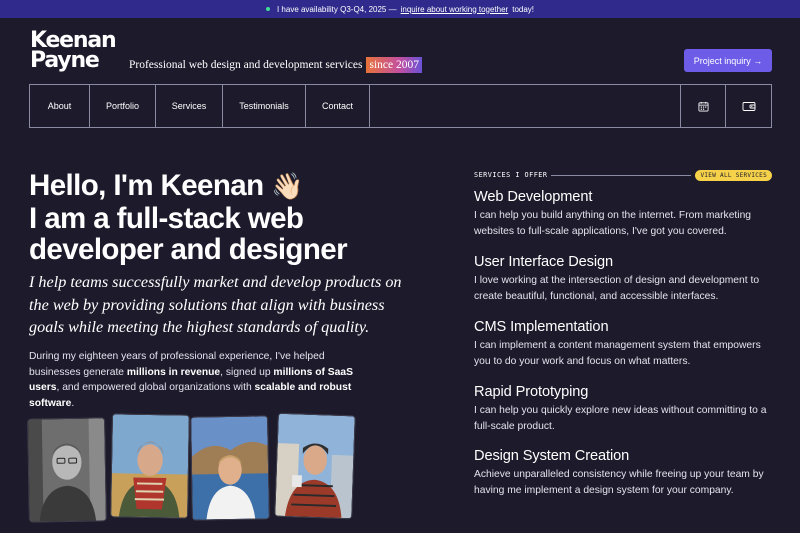  I want to click on wave-emoji-icon: 👋🏻, so click(287, 186).